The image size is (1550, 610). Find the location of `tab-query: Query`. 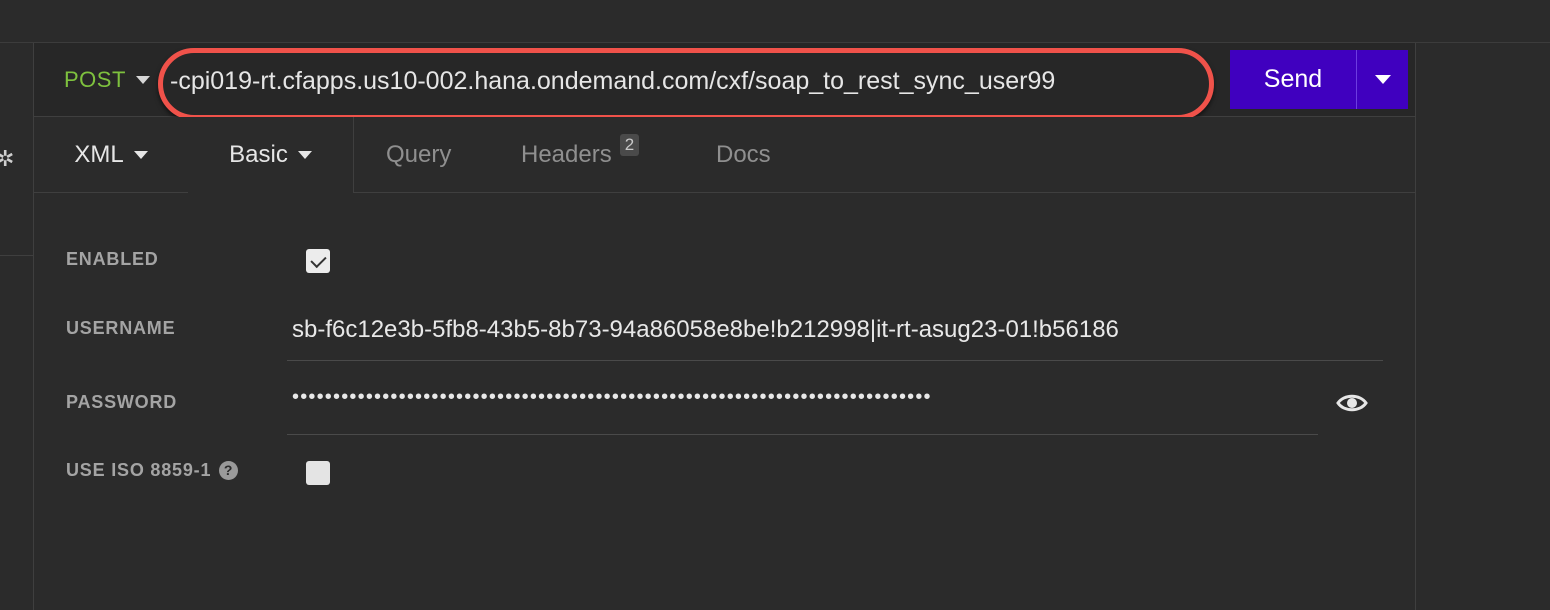

tab-query: Query is located at coordinates (418, 154).